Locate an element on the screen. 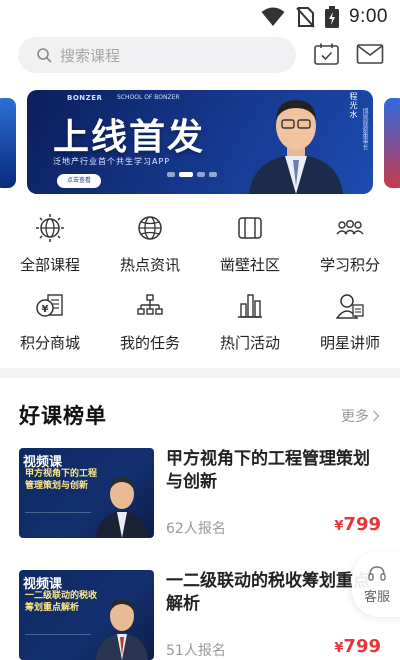  headset-icon is located at coordinates (377, 573).